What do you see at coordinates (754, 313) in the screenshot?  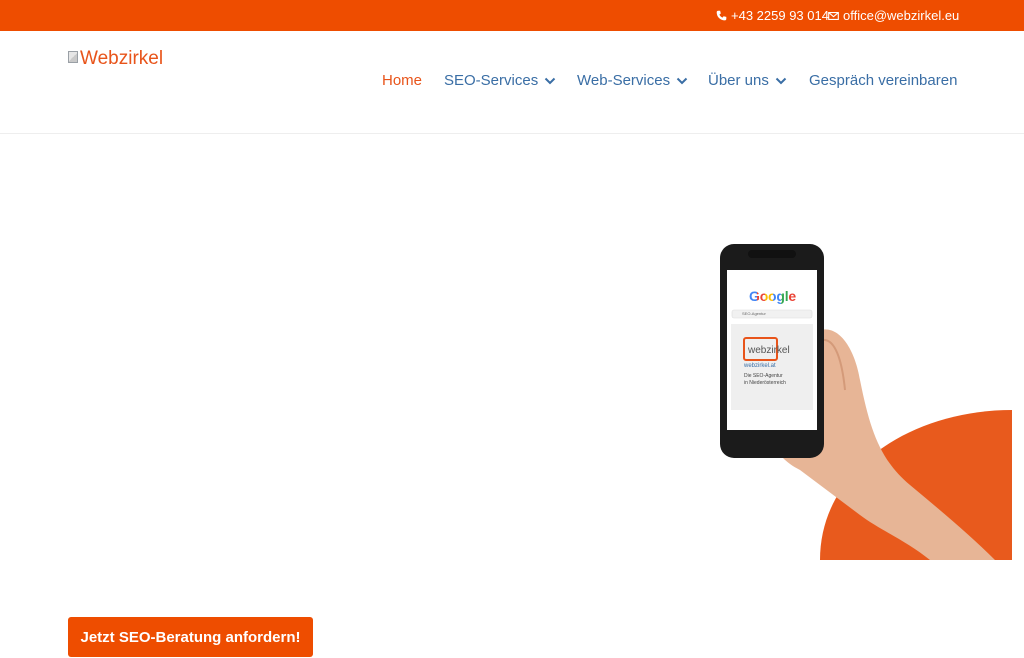 I see `search-query: SEO-Agentur` at bounding box center [754, 313].